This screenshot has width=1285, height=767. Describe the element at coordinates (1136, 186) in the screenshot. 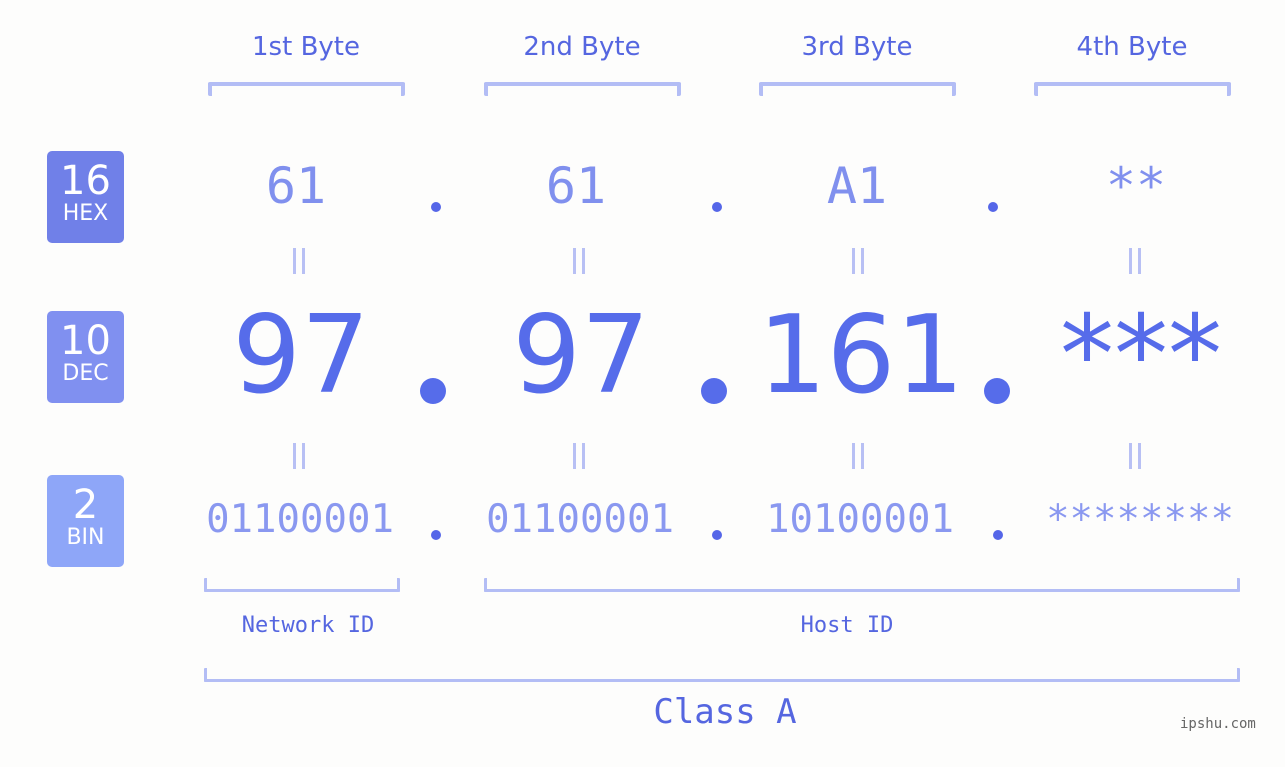

I see `hex-byte-4: **` at that location.